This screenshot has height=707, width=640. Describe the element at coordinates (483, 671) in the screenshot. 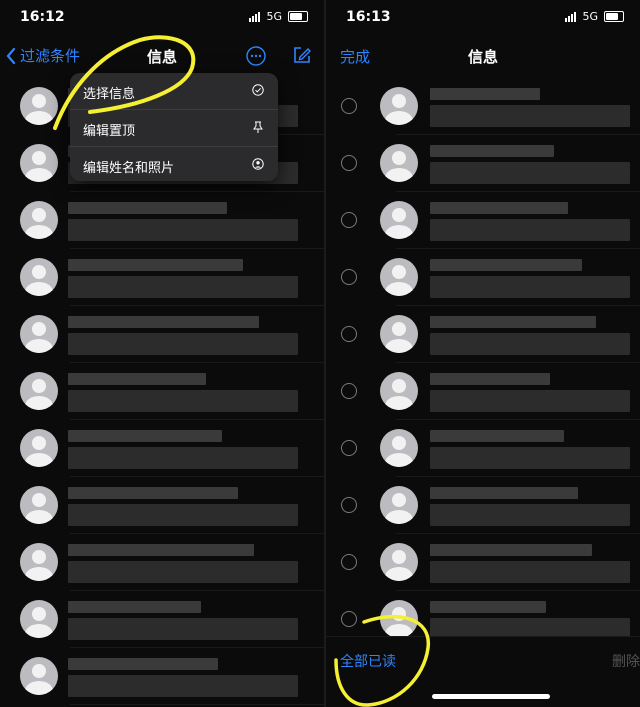

I see `bottom-toolbar: 全部已读 删除` at that location.